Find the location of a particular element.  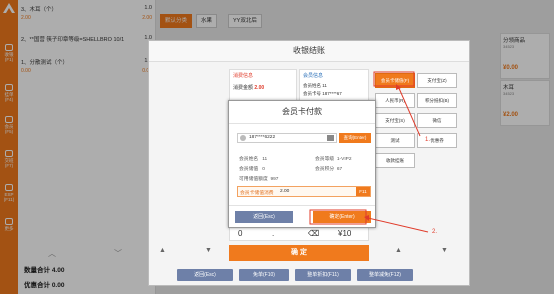

annotation-2: 2. is located at coordinates (435, 232).